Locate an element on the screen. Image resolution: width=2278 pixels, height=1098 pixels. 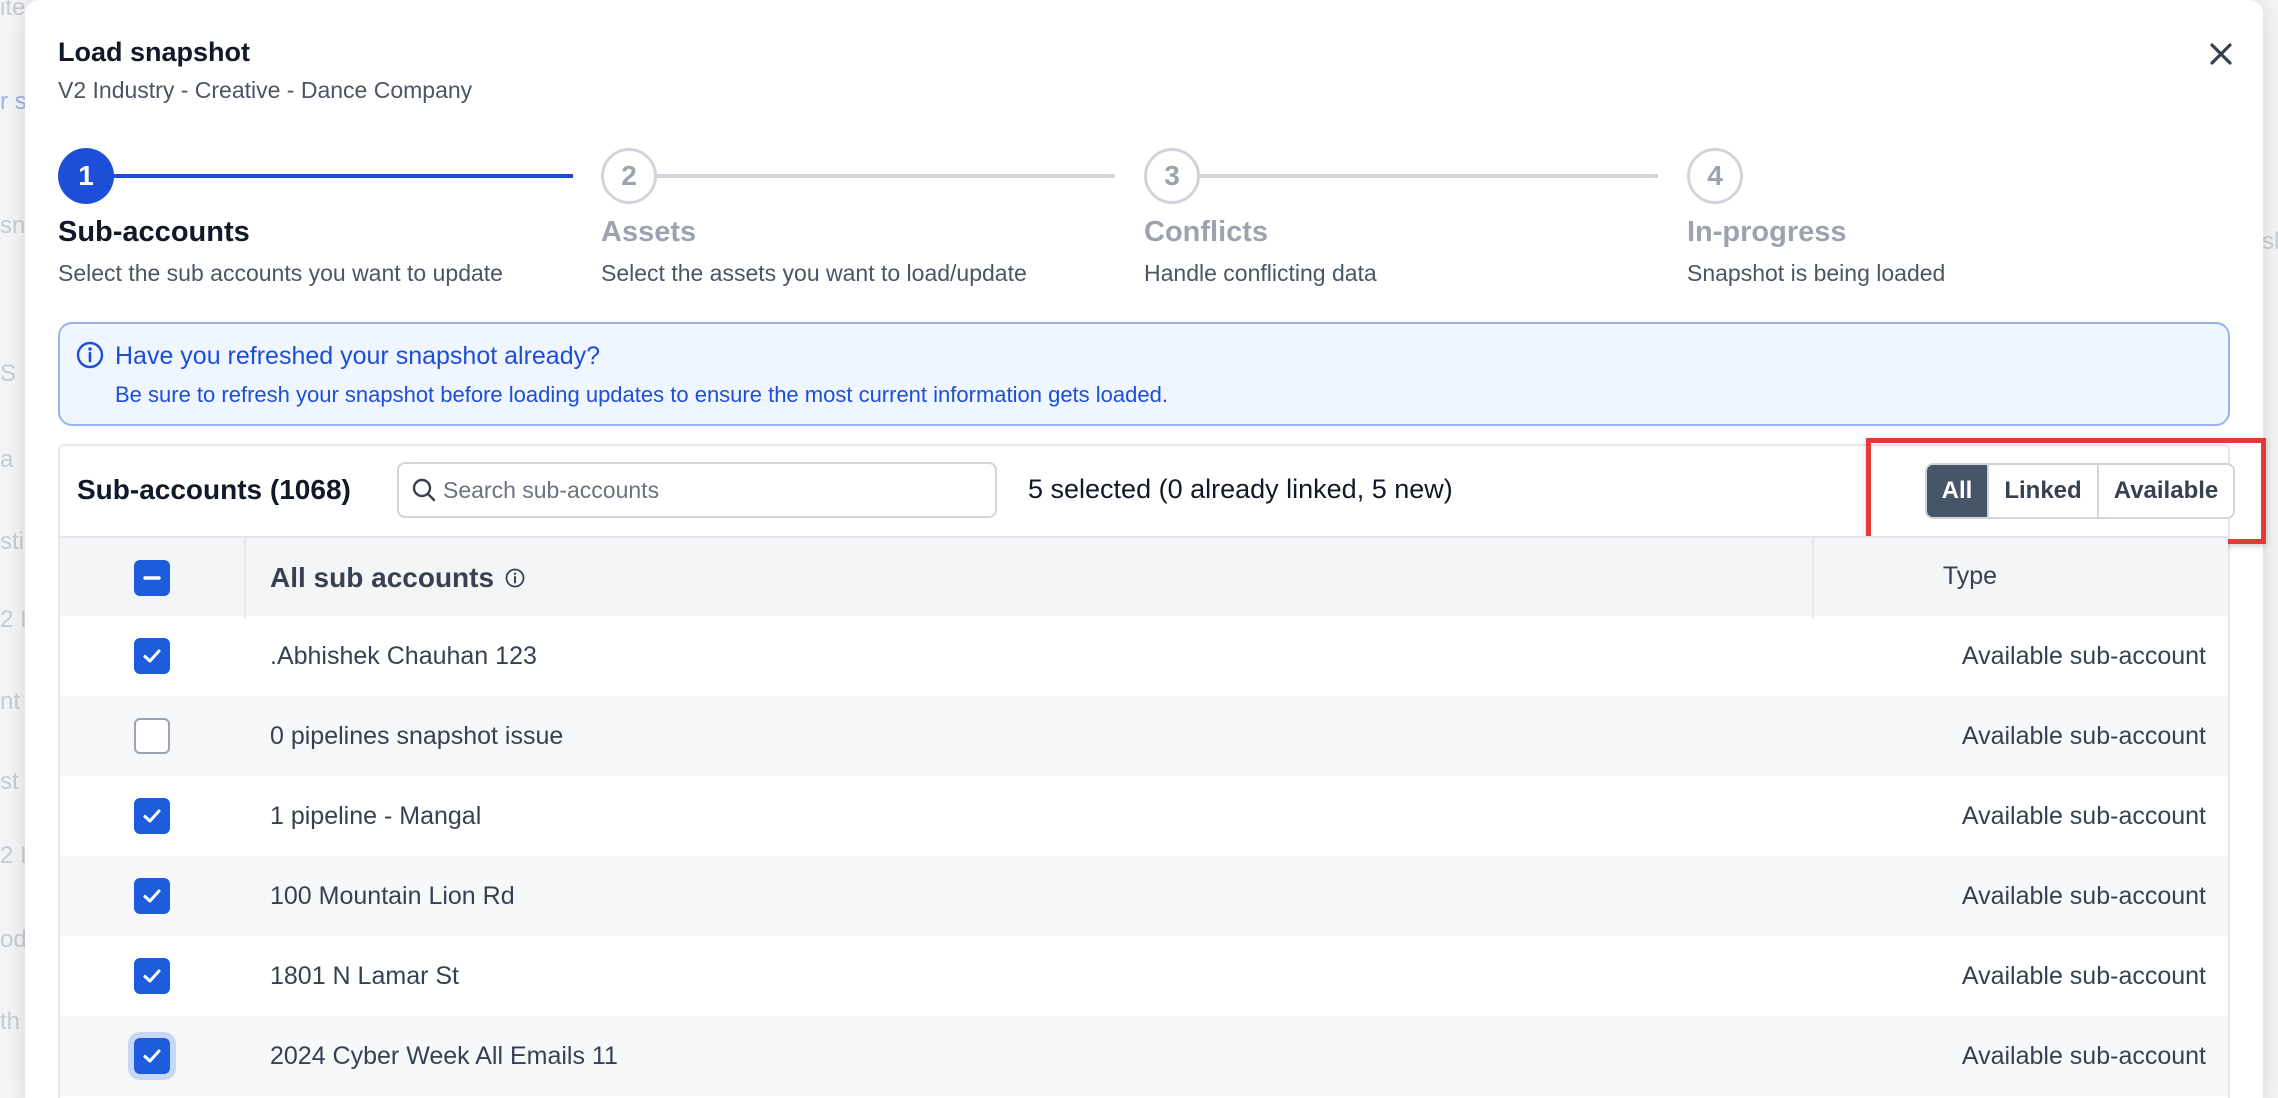
row-account-name: 1 pipeline - Mangal is located at coordinates (376, 816).